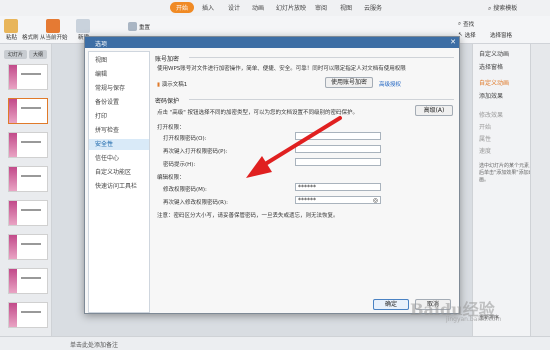 The width and height of the screenshot is (550, 350). What do you see at coordinates (30, 37) in the screenshot?
I see `format-painter-button: 格式刷` at bounding box center [30, 37].